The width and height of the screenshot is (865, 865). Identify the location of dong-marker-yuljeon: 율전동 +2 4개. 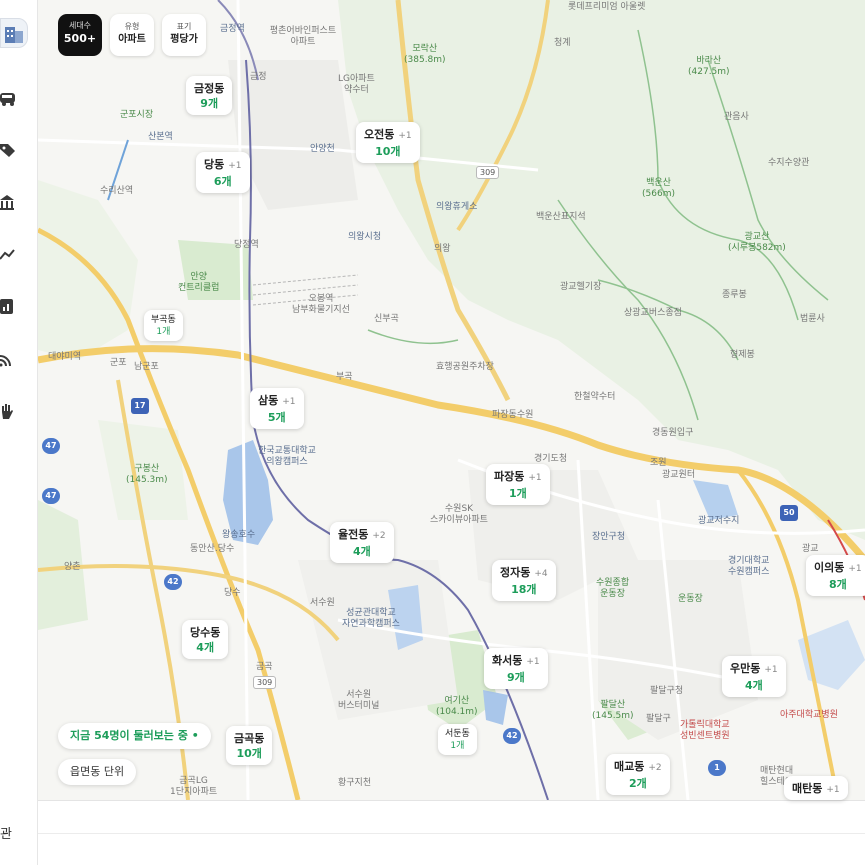
(362, 542).